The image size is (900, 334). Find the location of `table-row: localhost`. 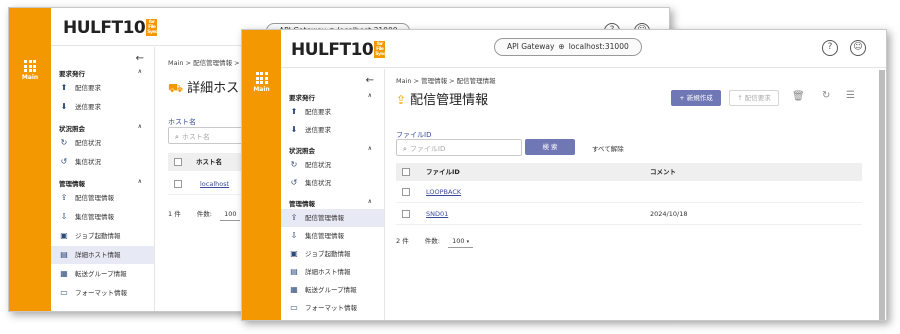

table-row: localhost is located at coordinates (208, 184).